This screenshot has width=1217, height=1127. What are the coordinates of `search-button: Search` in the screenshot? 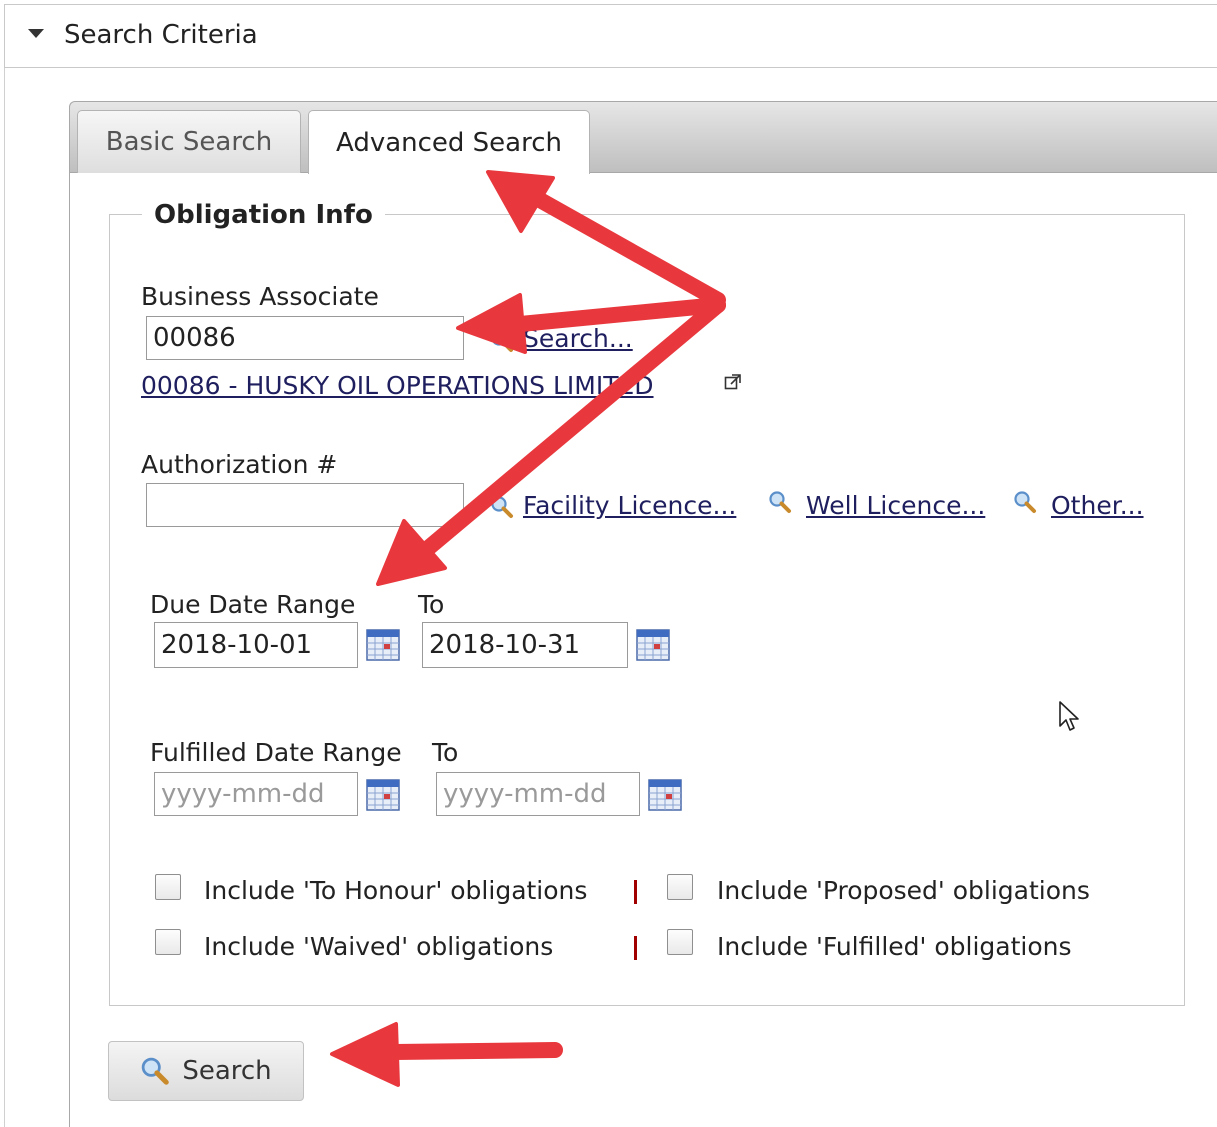 It's located at (206, 1071).